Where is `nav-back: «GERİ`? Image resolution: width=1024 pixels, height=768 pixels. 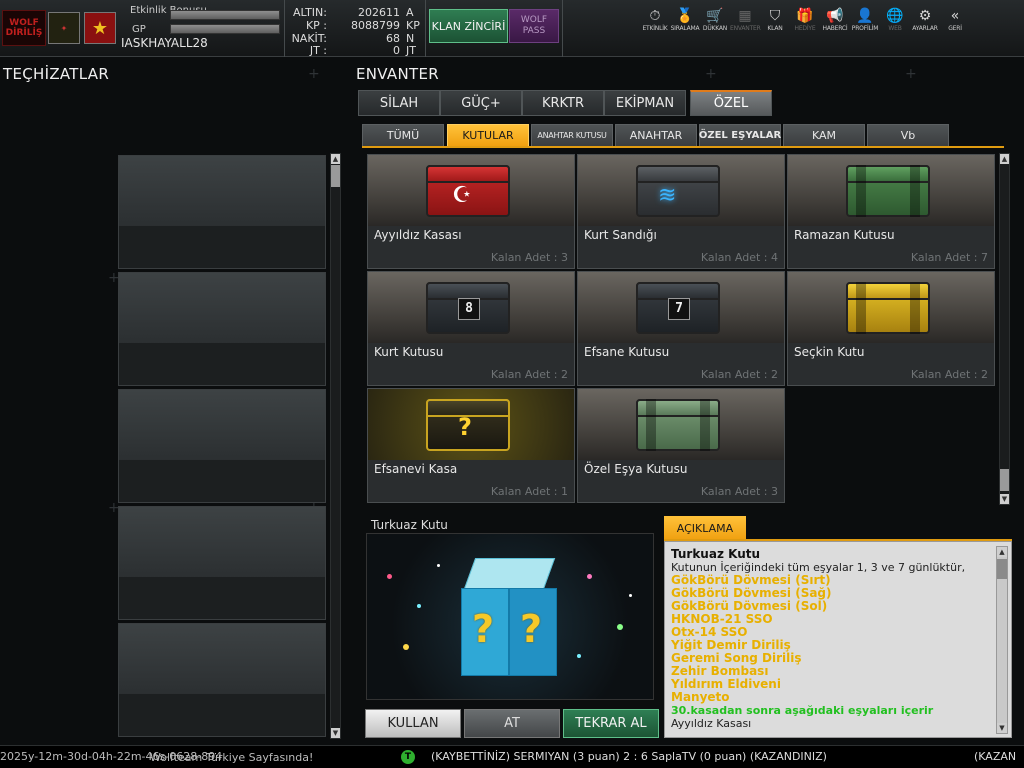 nav-back: «GERİ is located at coordinates (955, 20).